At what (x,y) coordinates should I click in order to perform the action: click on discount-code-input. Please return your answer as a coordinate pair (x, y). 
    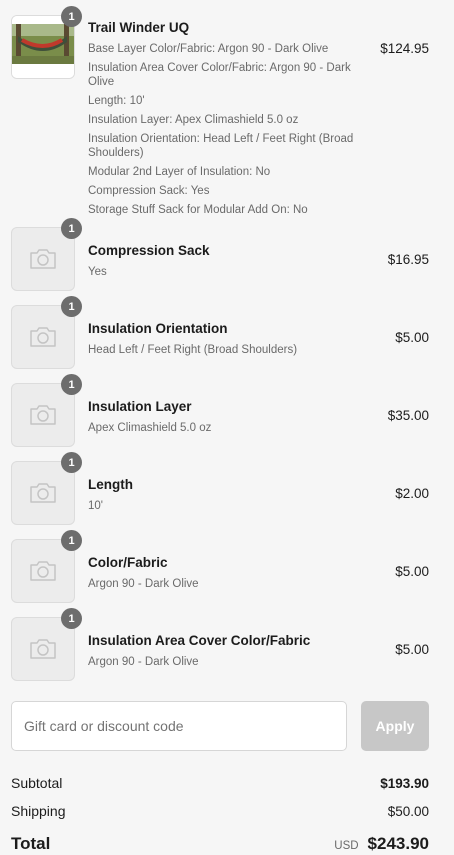
    Looking at the image, I should click on (179, 726).